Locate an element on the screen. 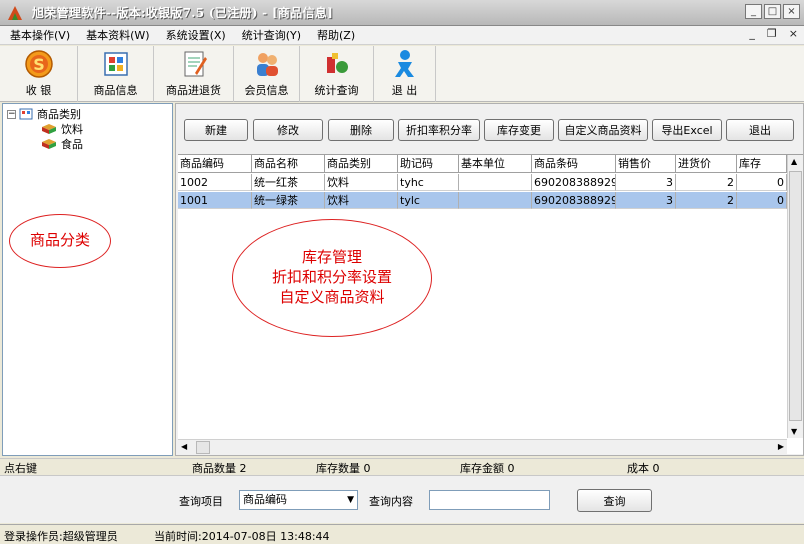 The width and height of the screenshot is (804, 544). col-header-name: 商品名称 is located at coordinates (288, 164).